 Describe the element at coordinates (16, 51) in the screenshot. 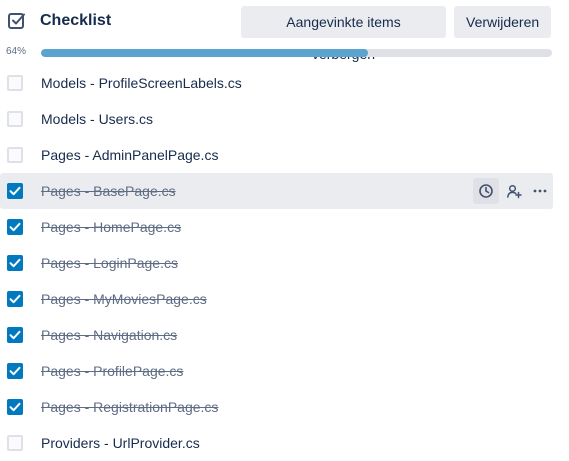

I see `progress-percentage: 64%` at that location.